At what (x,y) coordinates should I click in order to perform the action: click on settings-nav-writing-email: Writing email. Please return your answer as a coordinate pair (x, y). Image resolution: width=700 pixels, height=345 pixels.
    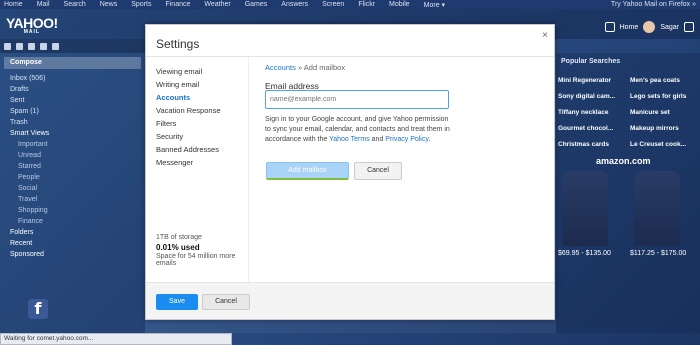
    Looking at the image, I should click on (201, 84).